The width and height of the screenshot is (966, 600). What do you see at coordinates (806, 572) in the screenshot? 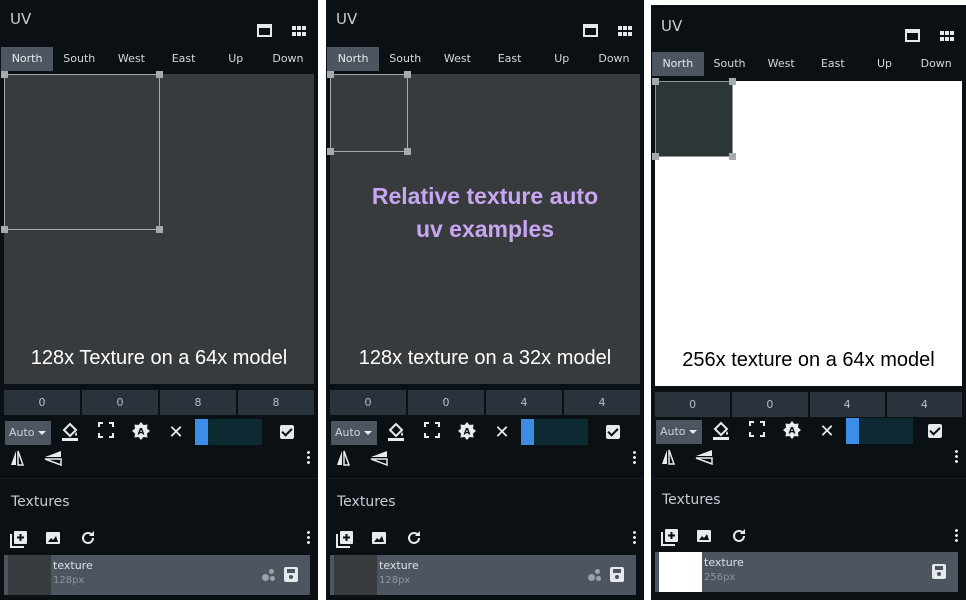
I see `texture-list-item: texture 256px` at bounding box center [806, 572].